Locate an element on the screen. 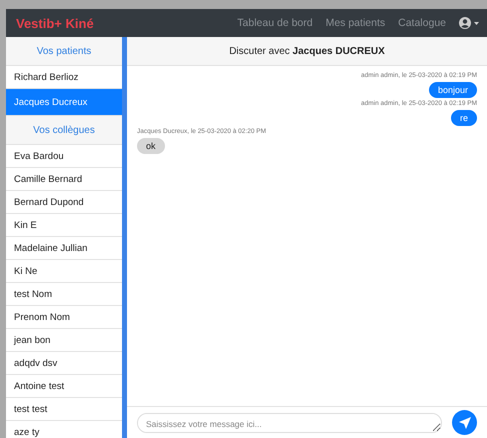 This screenshot has height=438, width=487. nav-link: Catalogue is located at coordinates (422, 23).